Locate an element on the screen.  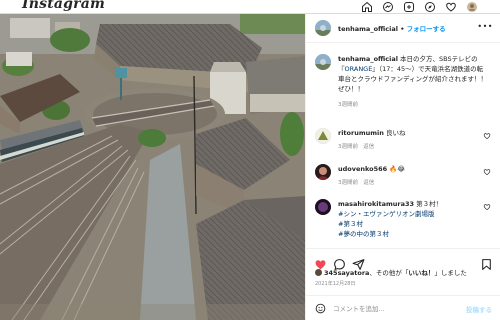
hashtag-link: #夢の中の第３村 is located at coordinates (413, 234).